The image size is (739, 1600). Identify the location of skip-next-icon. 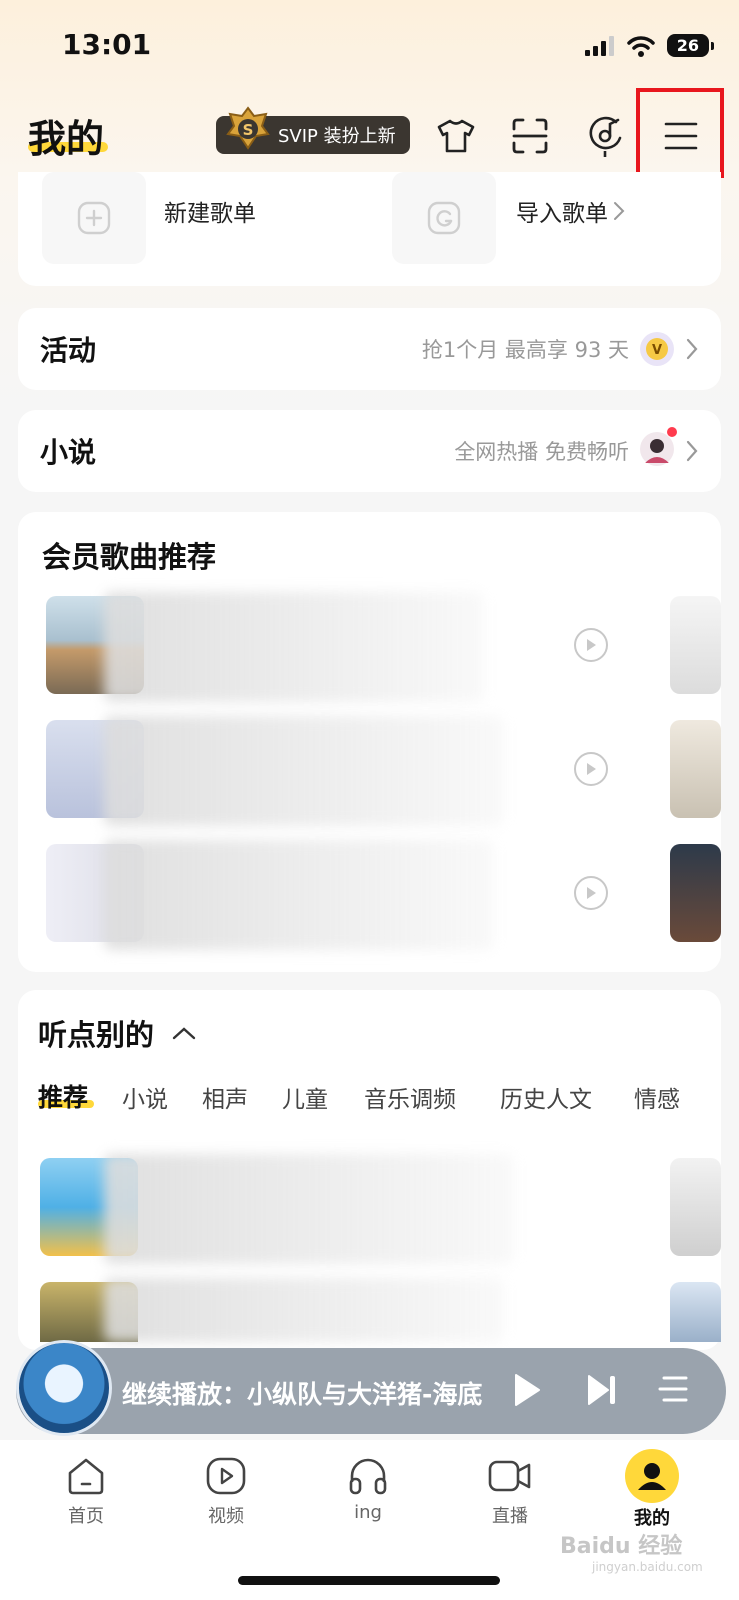
(601, 1390).